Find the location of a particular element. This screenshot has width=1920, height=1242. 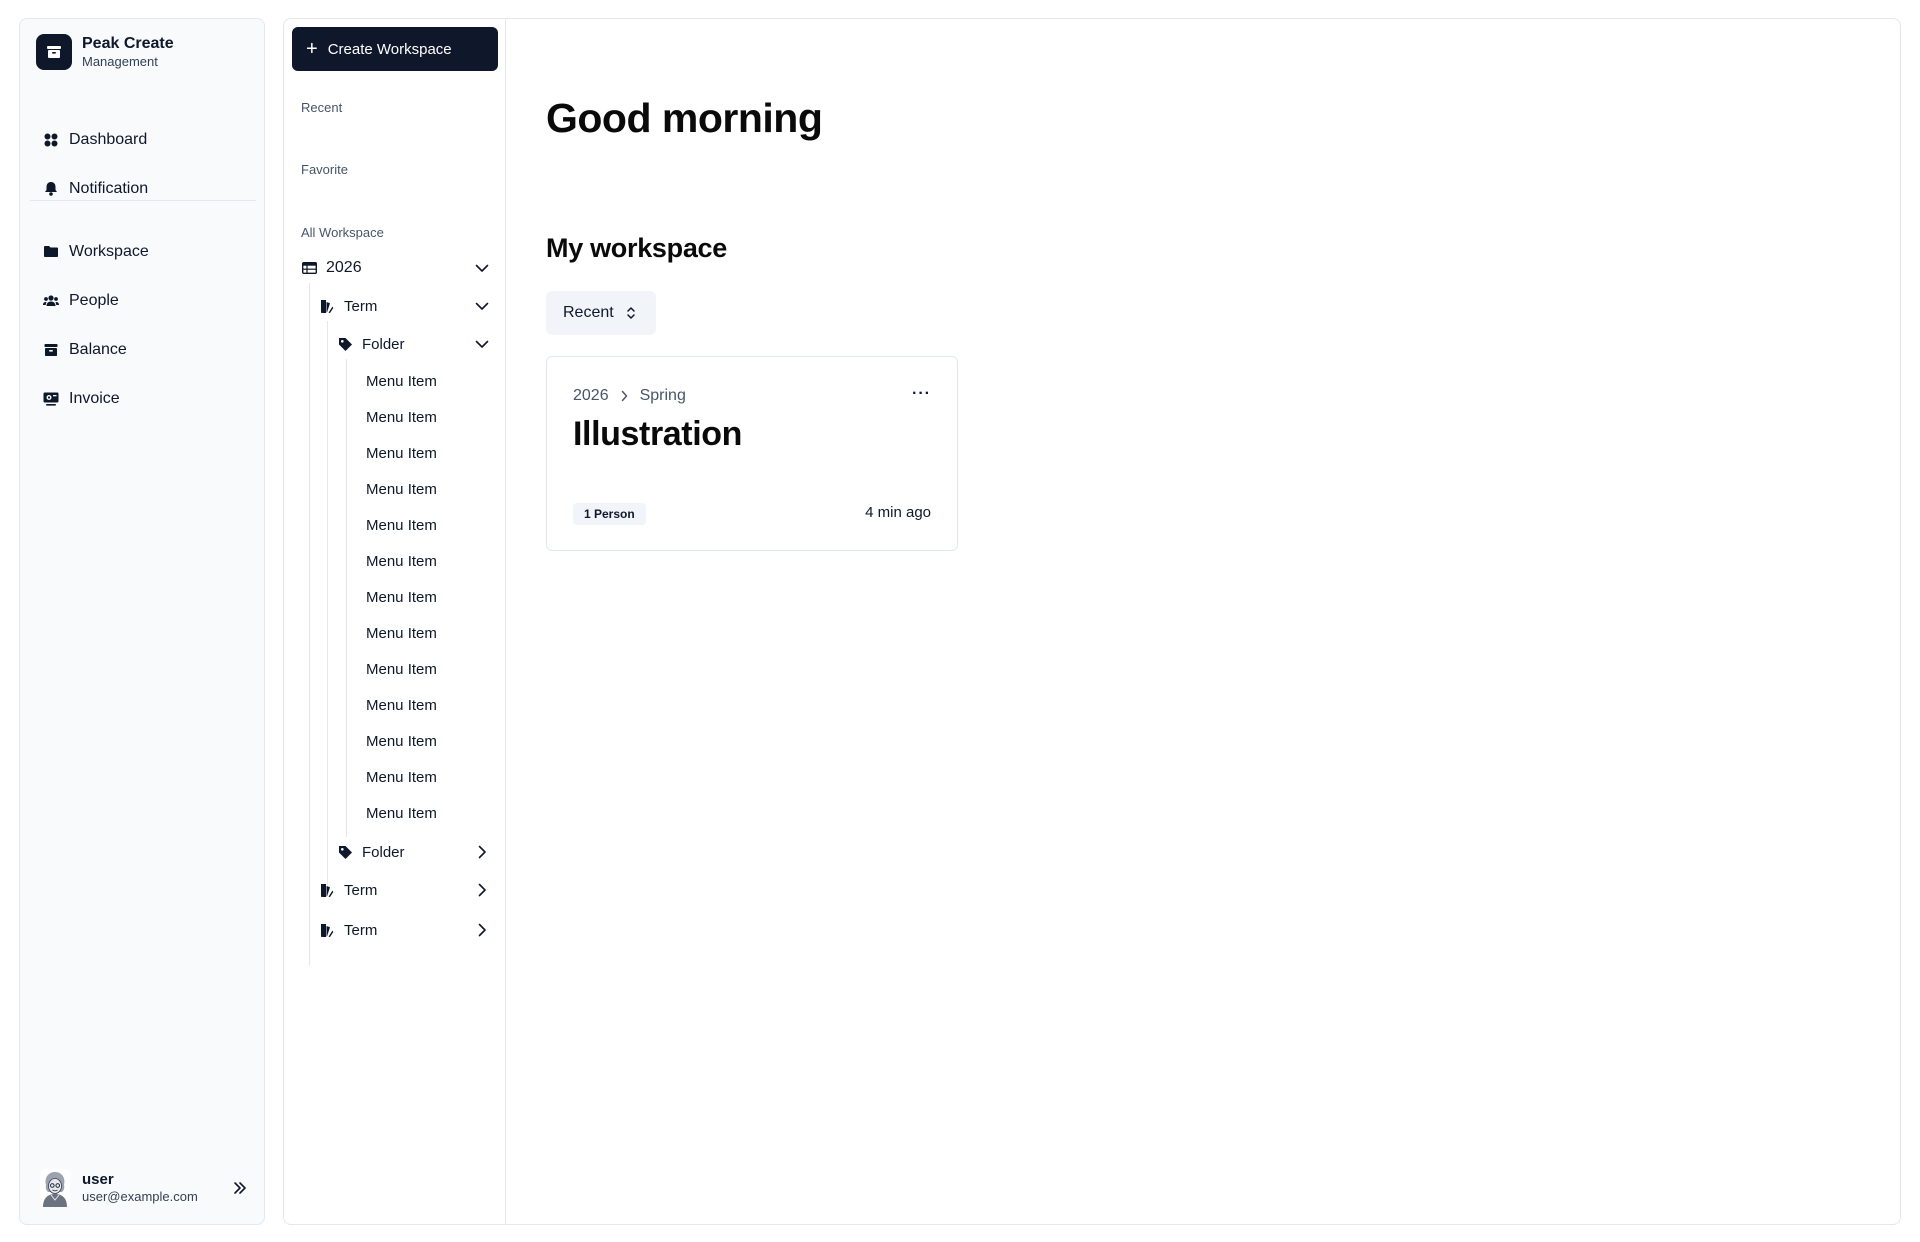

nav-item-label: Invoice is located at coordinates (94, 398).